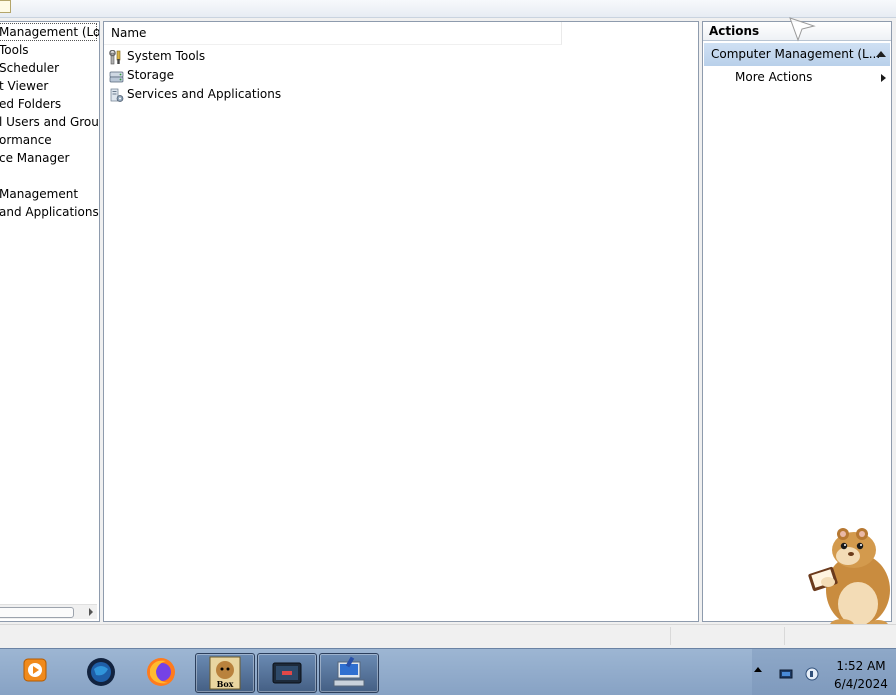  I want to click on media-player-icon, so click(35, 670).